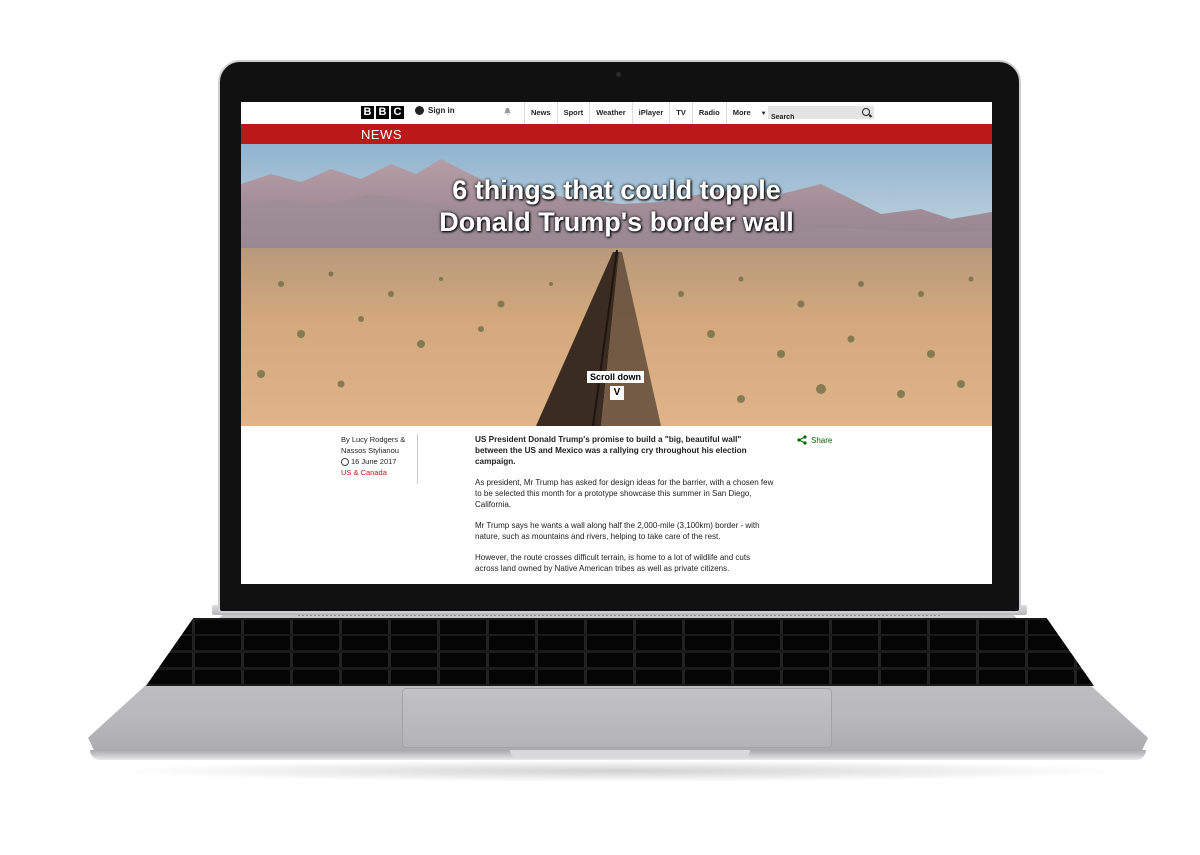 This screenshot has height=855, width=1200. I want to click on author-line-1: By Lucy Rodgers &, so click(373, 439).